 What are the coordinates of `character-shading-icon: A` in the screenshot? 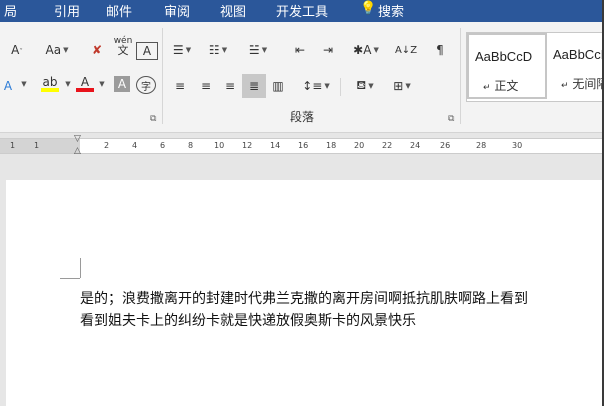 It's located at (122, 84).